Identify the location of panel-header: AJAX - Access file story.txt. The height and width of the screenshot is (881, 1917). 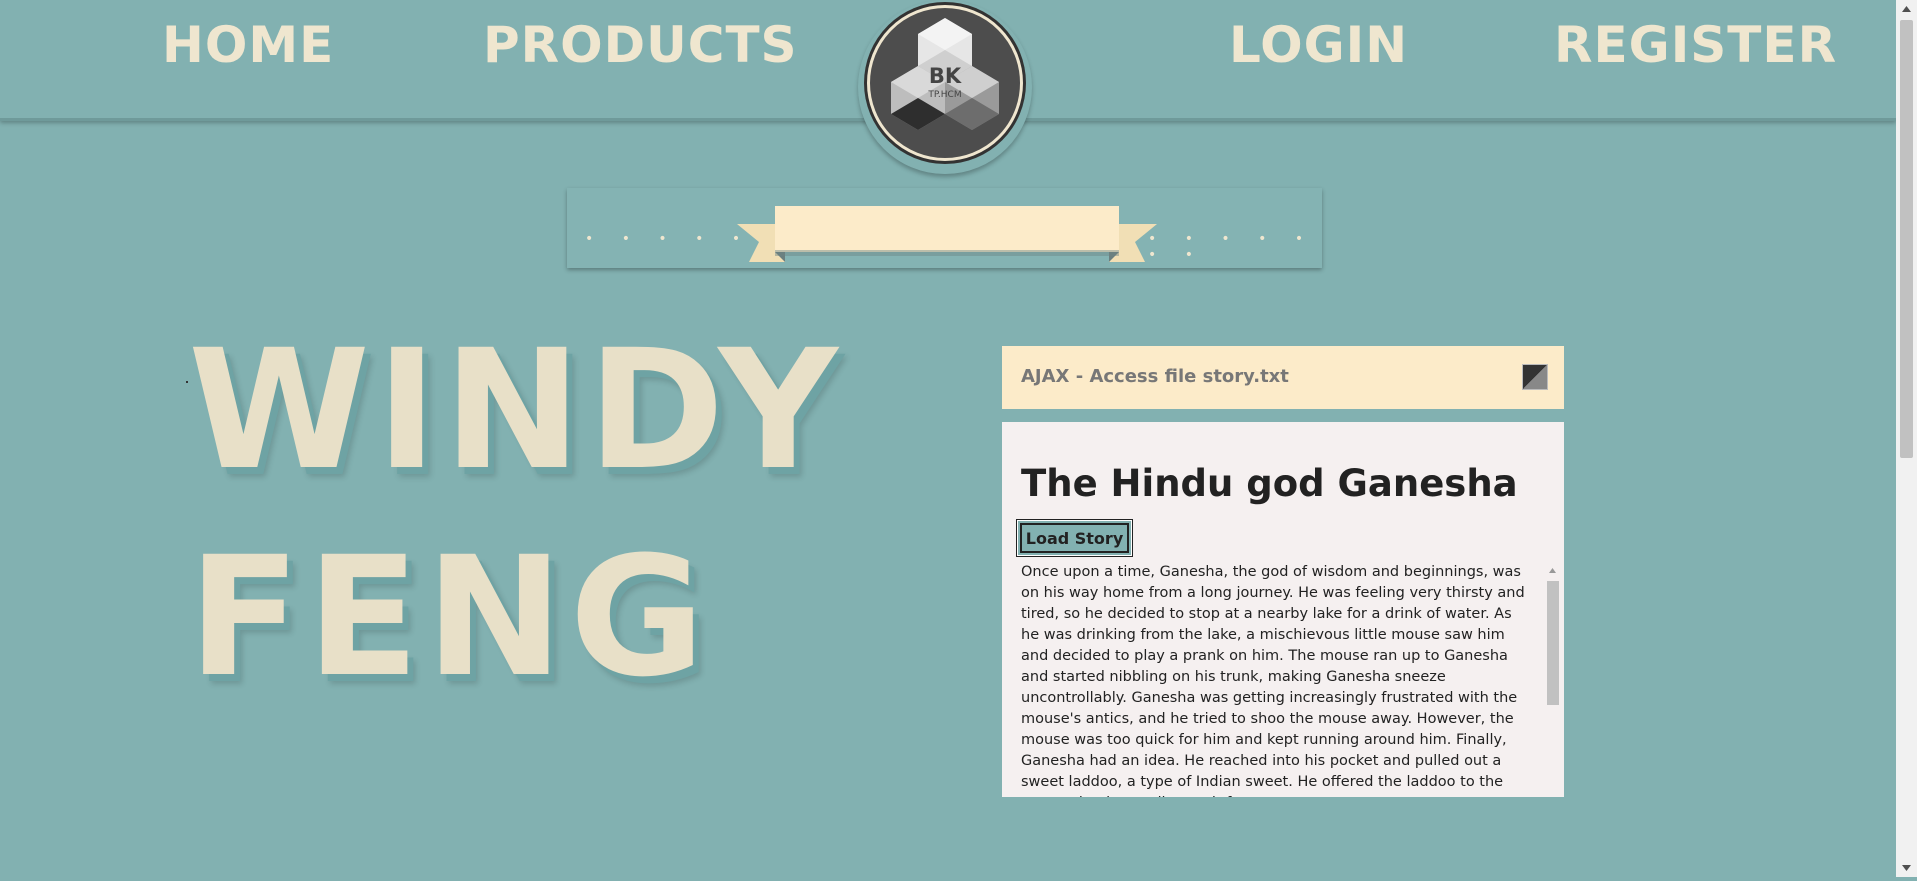
(1283, 377).